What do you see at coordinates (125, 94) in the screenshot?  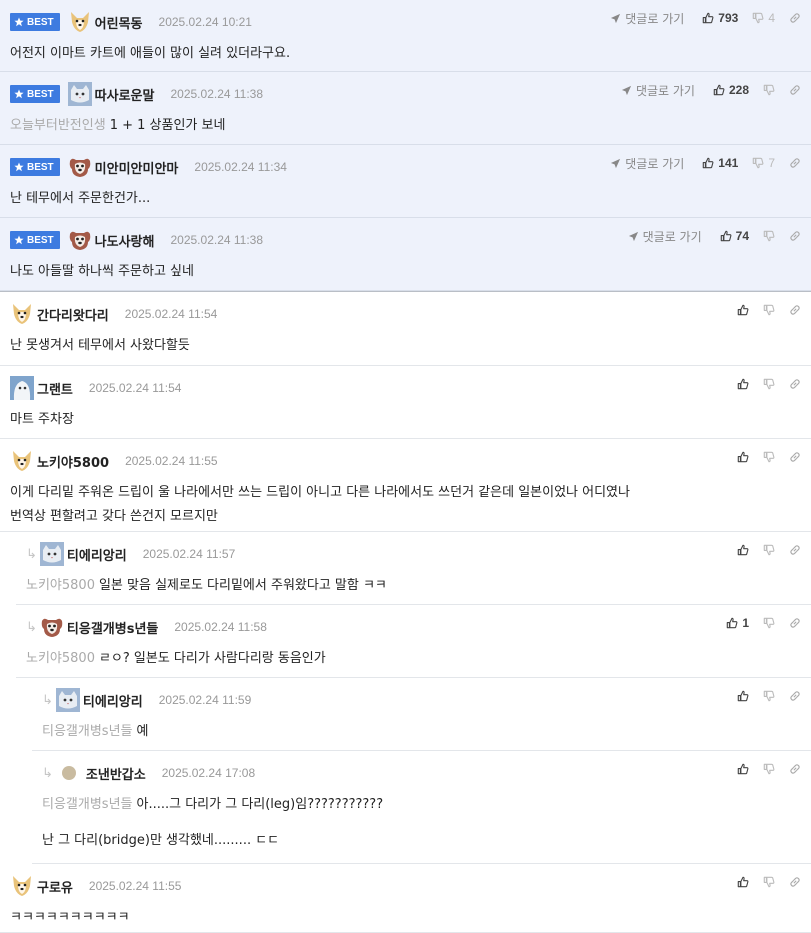 I see `author-nickname: 따사로운말` at bounding box center [125, 94].